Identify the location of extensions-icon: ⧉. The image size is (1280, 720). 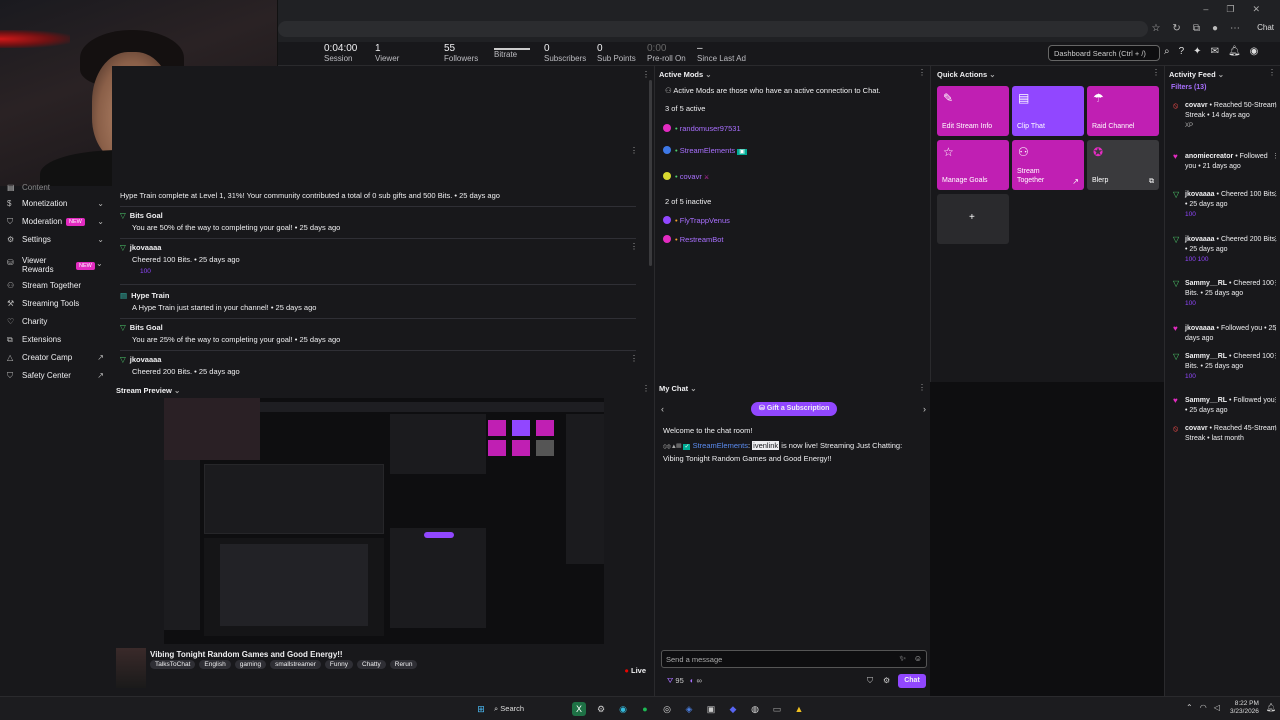
(1196, 28).